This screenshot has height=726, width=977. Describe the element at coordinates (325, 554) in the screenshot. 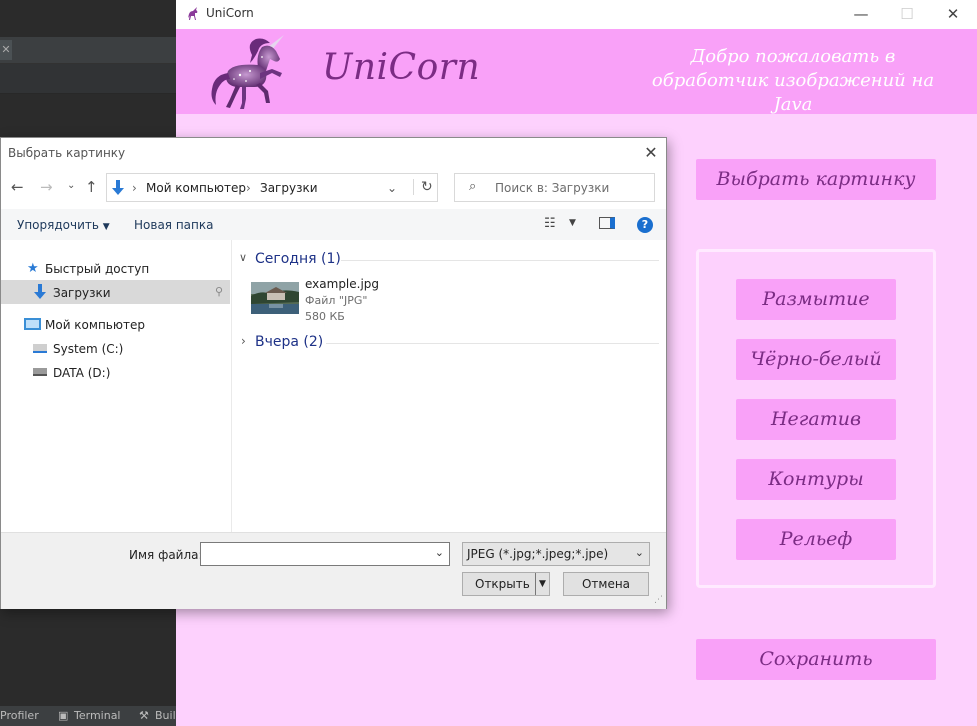

I see `filename-input: ⌄` at that location.